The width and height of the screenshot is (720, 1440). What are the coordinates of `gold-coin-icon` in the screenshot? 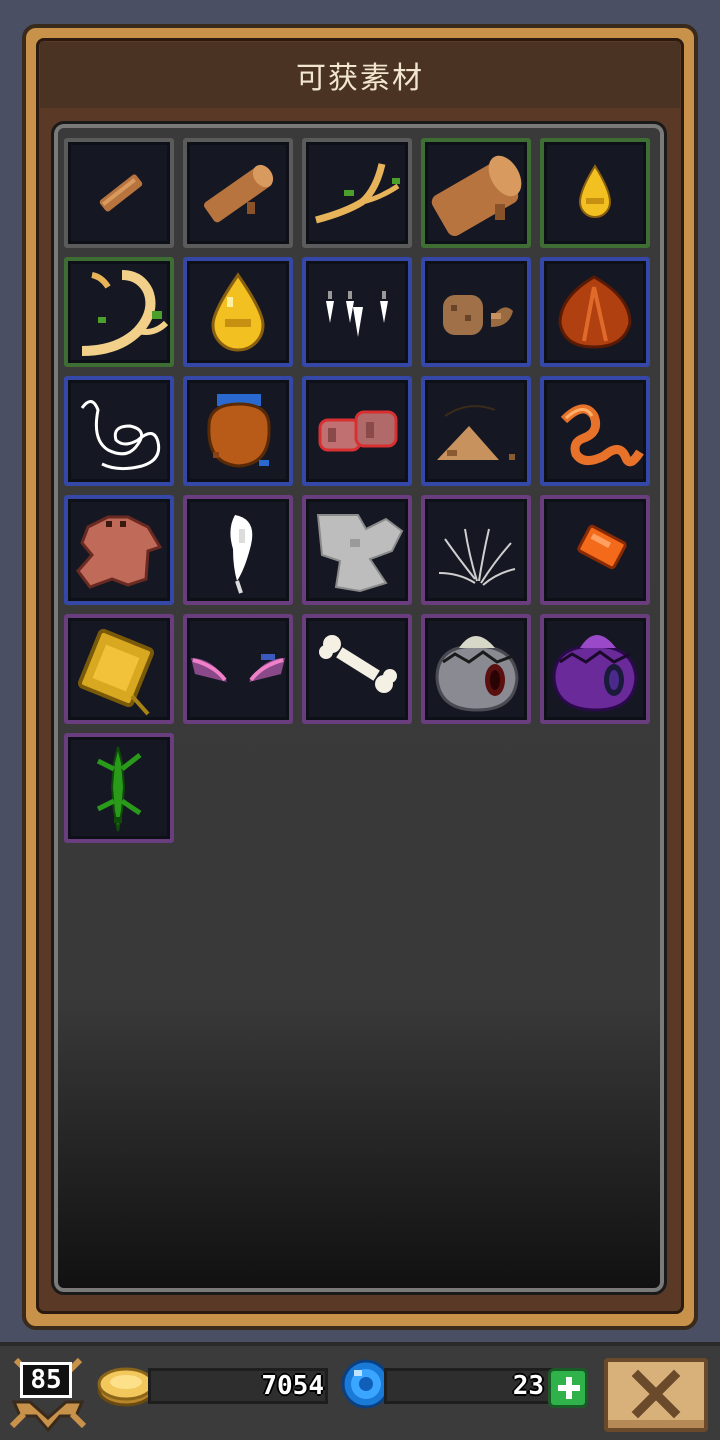 It's located at (126, 1387).